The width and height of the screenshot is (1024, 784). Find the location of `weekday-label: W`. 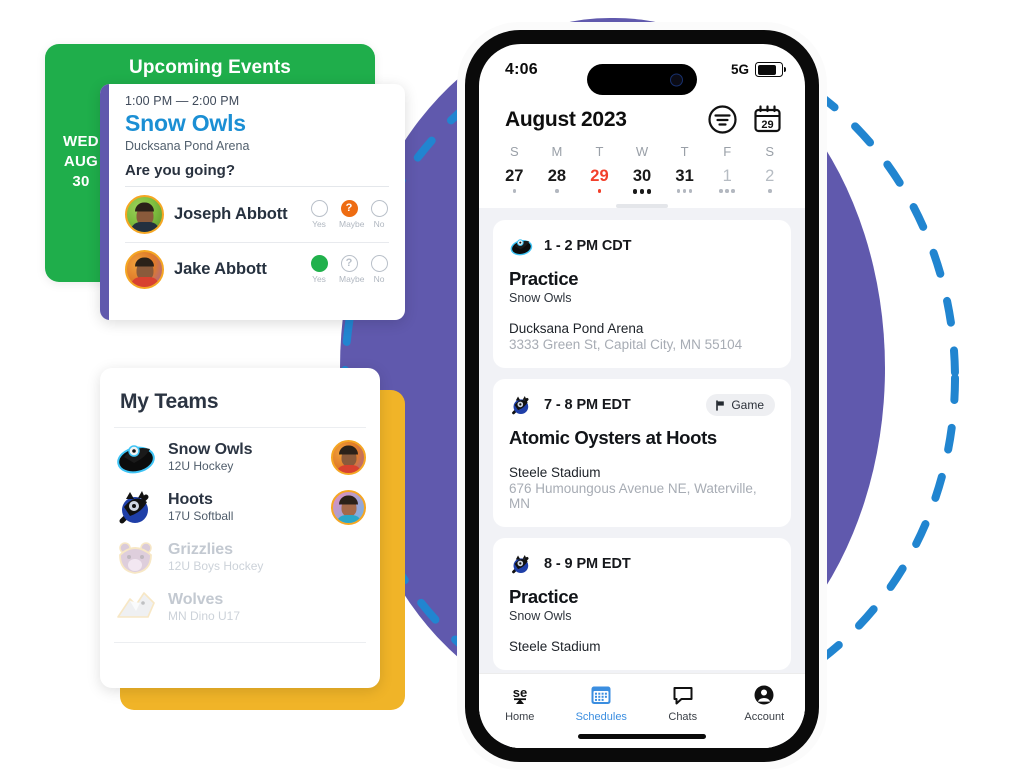

weekday-label: W is located at coordinates (642, 151).